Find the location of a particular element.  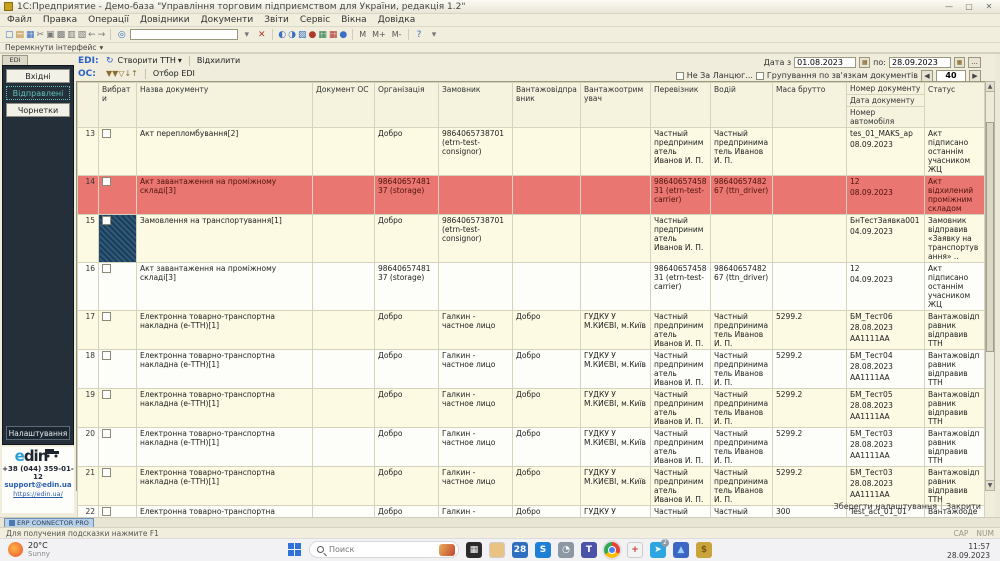

vertical-scrollbar: ▲ ▼ is located at coordinates (990, 286).